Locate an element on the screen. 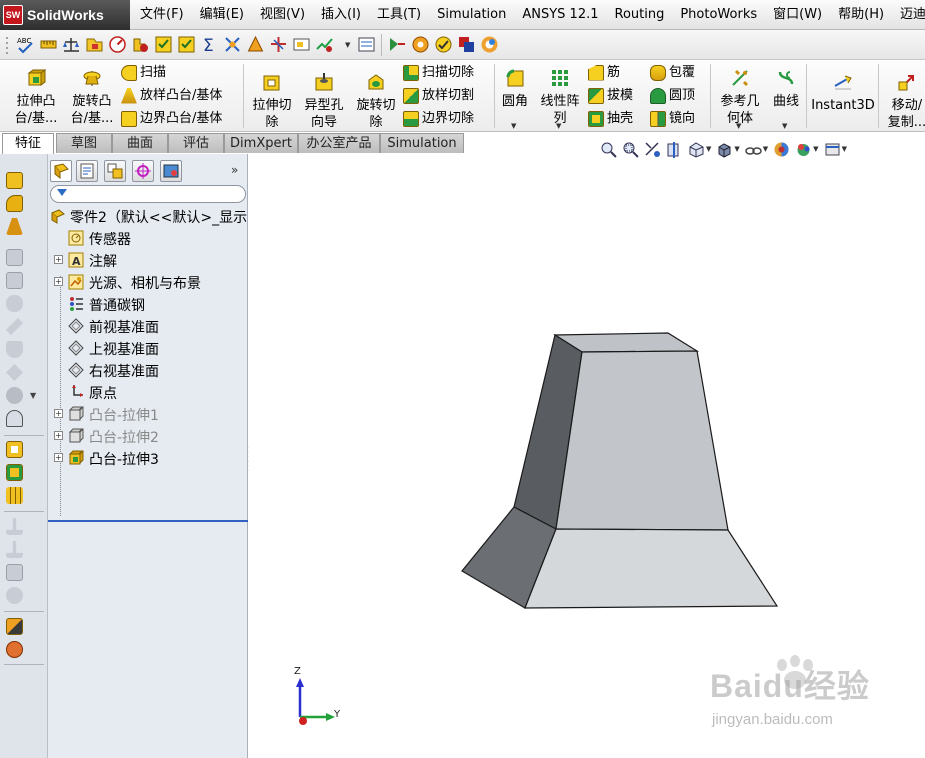 Image resolution: width=925 pixels, height=758 pixels. propertymanager-tab is located at coordinates (87, 171).